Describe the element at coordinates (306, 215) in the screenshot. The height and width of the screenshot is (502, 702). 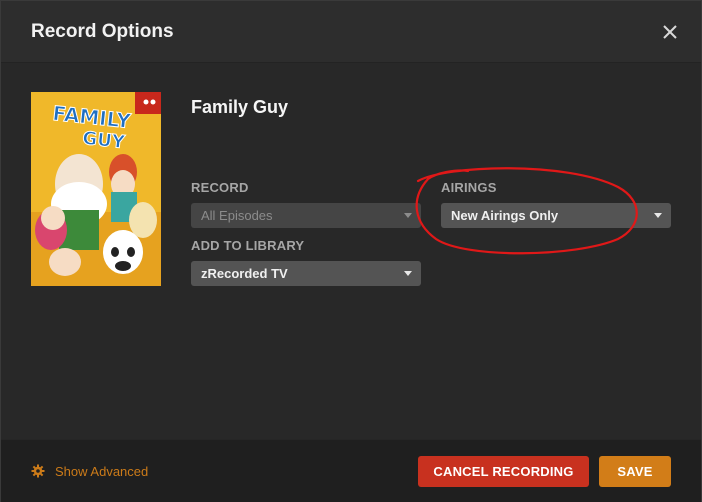
I see `record-select: All Episodes` at that location.